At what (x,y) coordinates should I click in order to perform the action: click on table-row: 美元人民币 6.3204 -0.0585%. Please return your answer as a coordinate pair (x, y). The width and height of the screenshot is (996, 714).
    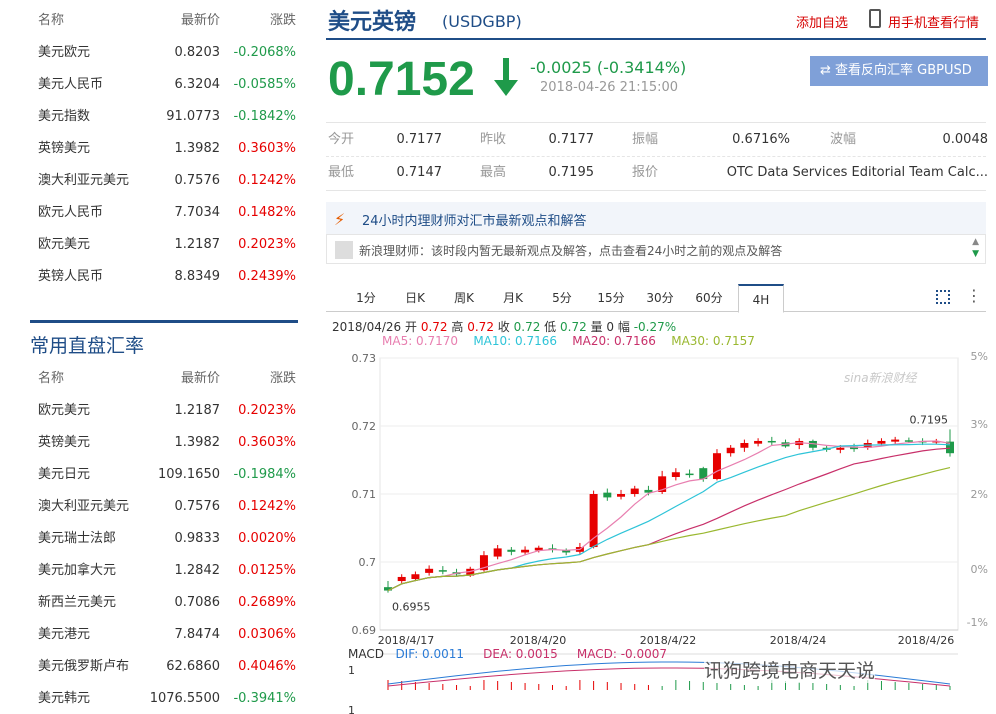
    Looking at the image, I should click on (164, 85).